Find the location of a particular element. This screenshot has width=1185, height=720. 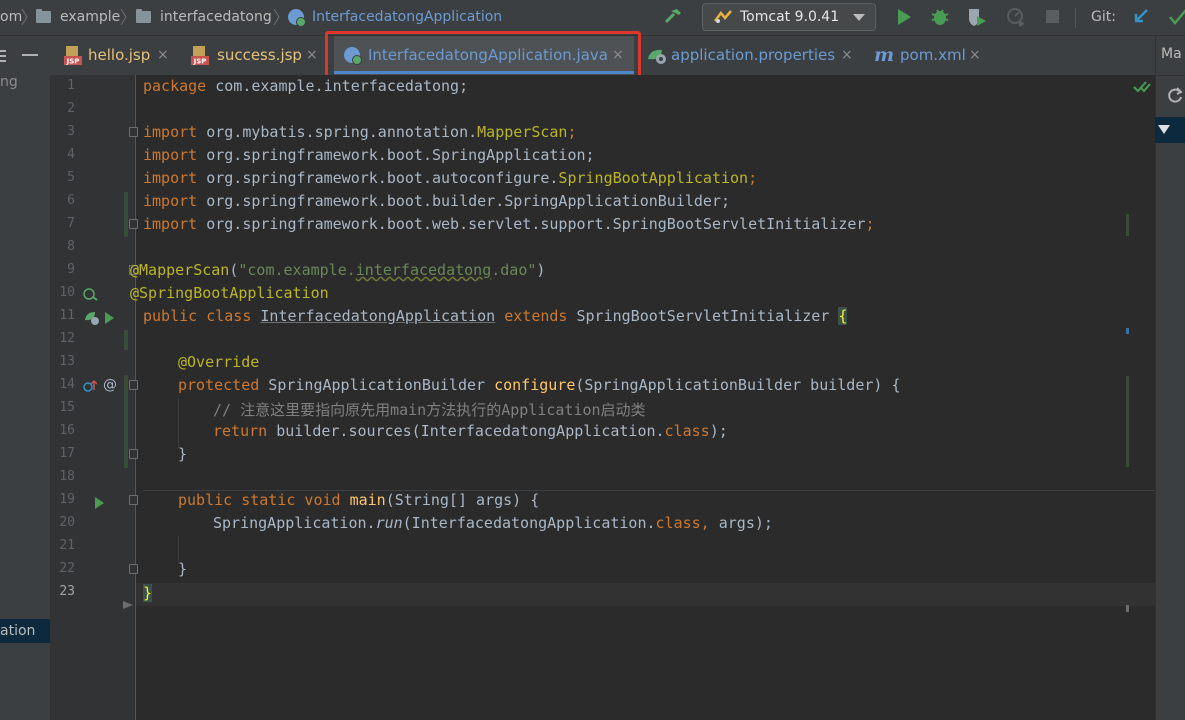

breadcrumb-root: om is located at coordinates (11, 17).